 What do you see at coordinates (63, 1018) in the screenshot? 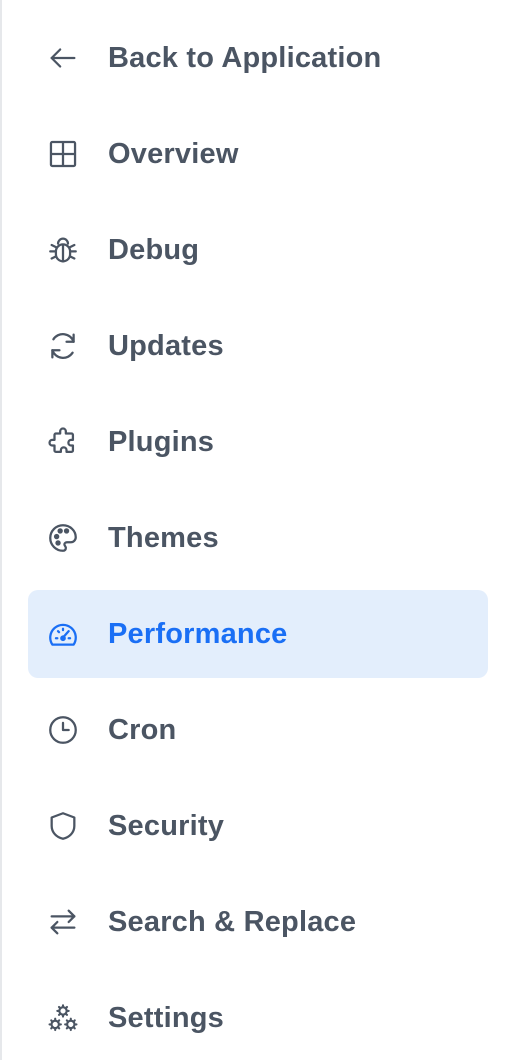
I see `cogs-icon` at bounding box center [63, 1018].